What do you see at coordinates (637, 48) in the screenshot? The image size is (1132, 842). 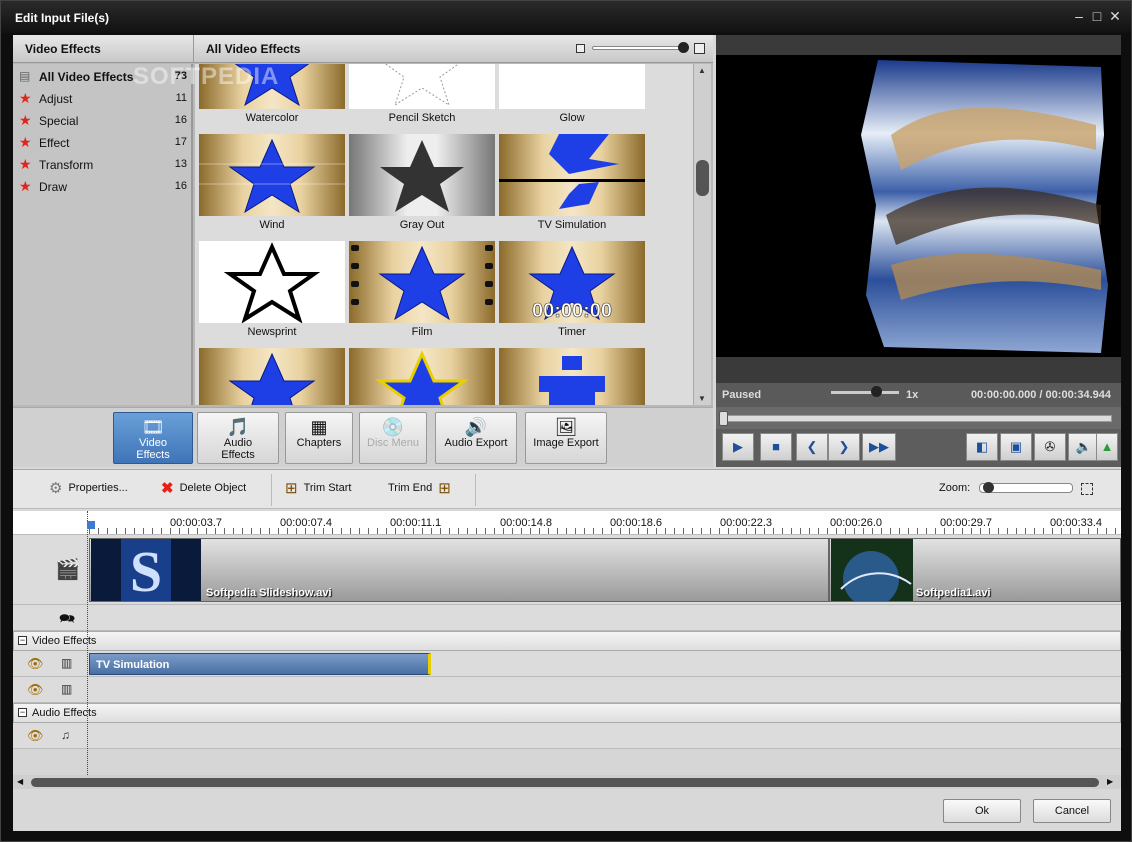 I see `thumb-size-slider` at bounding box center [637, 48].